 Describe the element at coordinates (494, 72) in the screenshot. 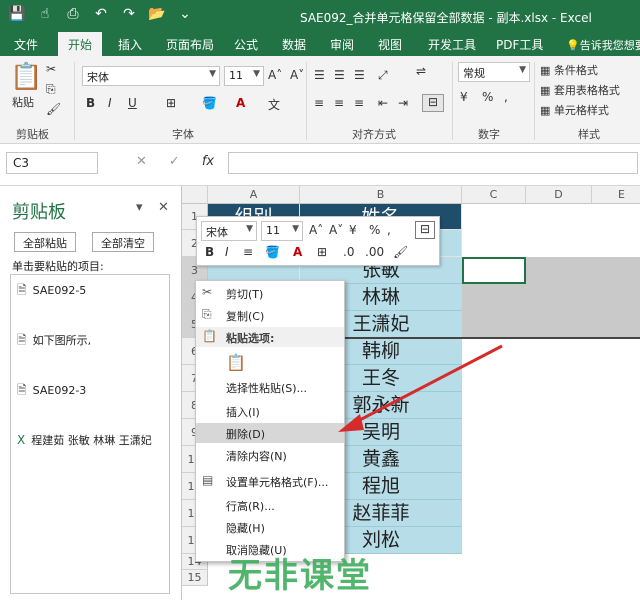

I see `number-format-combo: 常规 ▼` at that location.